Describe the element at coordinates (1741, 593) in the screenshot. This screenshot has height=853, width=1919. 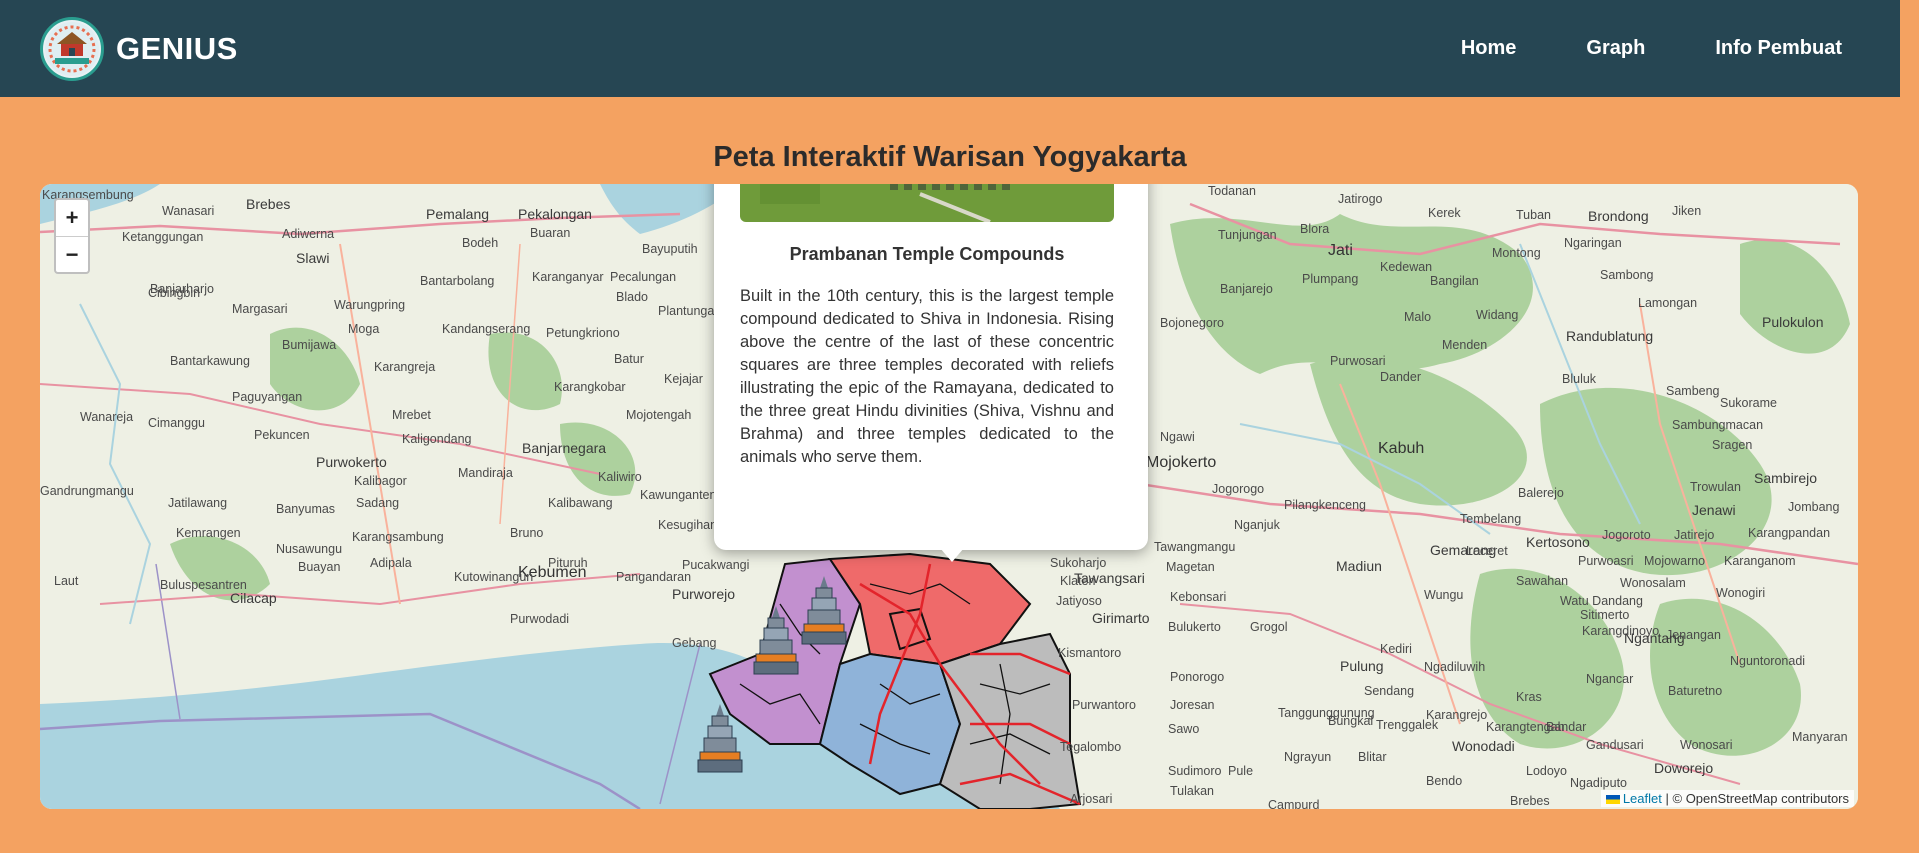
I see `place-label: Wonogiri` at that location.